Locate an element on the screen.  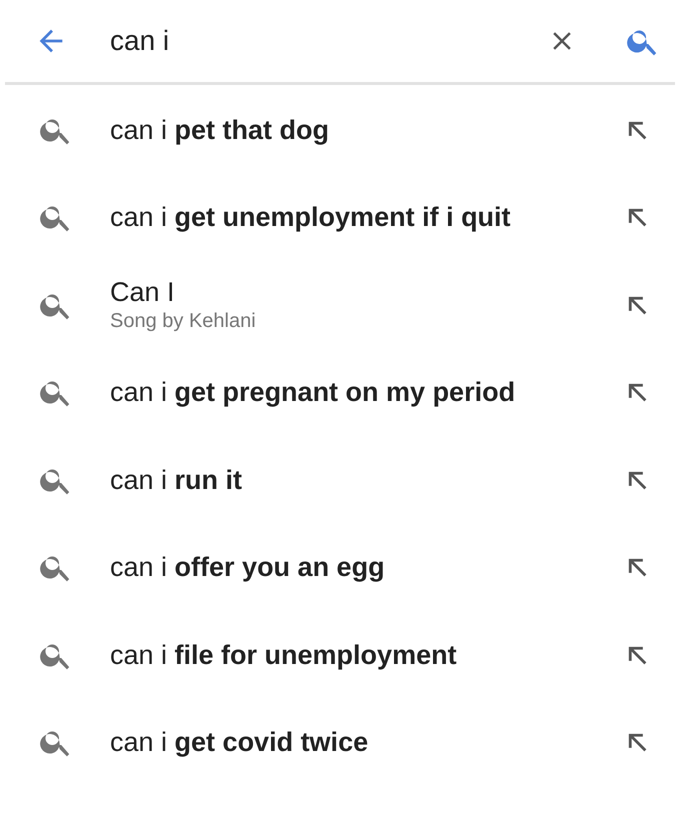
suggestion-item: can i offer you an egg is located at coordinates (347, 567).